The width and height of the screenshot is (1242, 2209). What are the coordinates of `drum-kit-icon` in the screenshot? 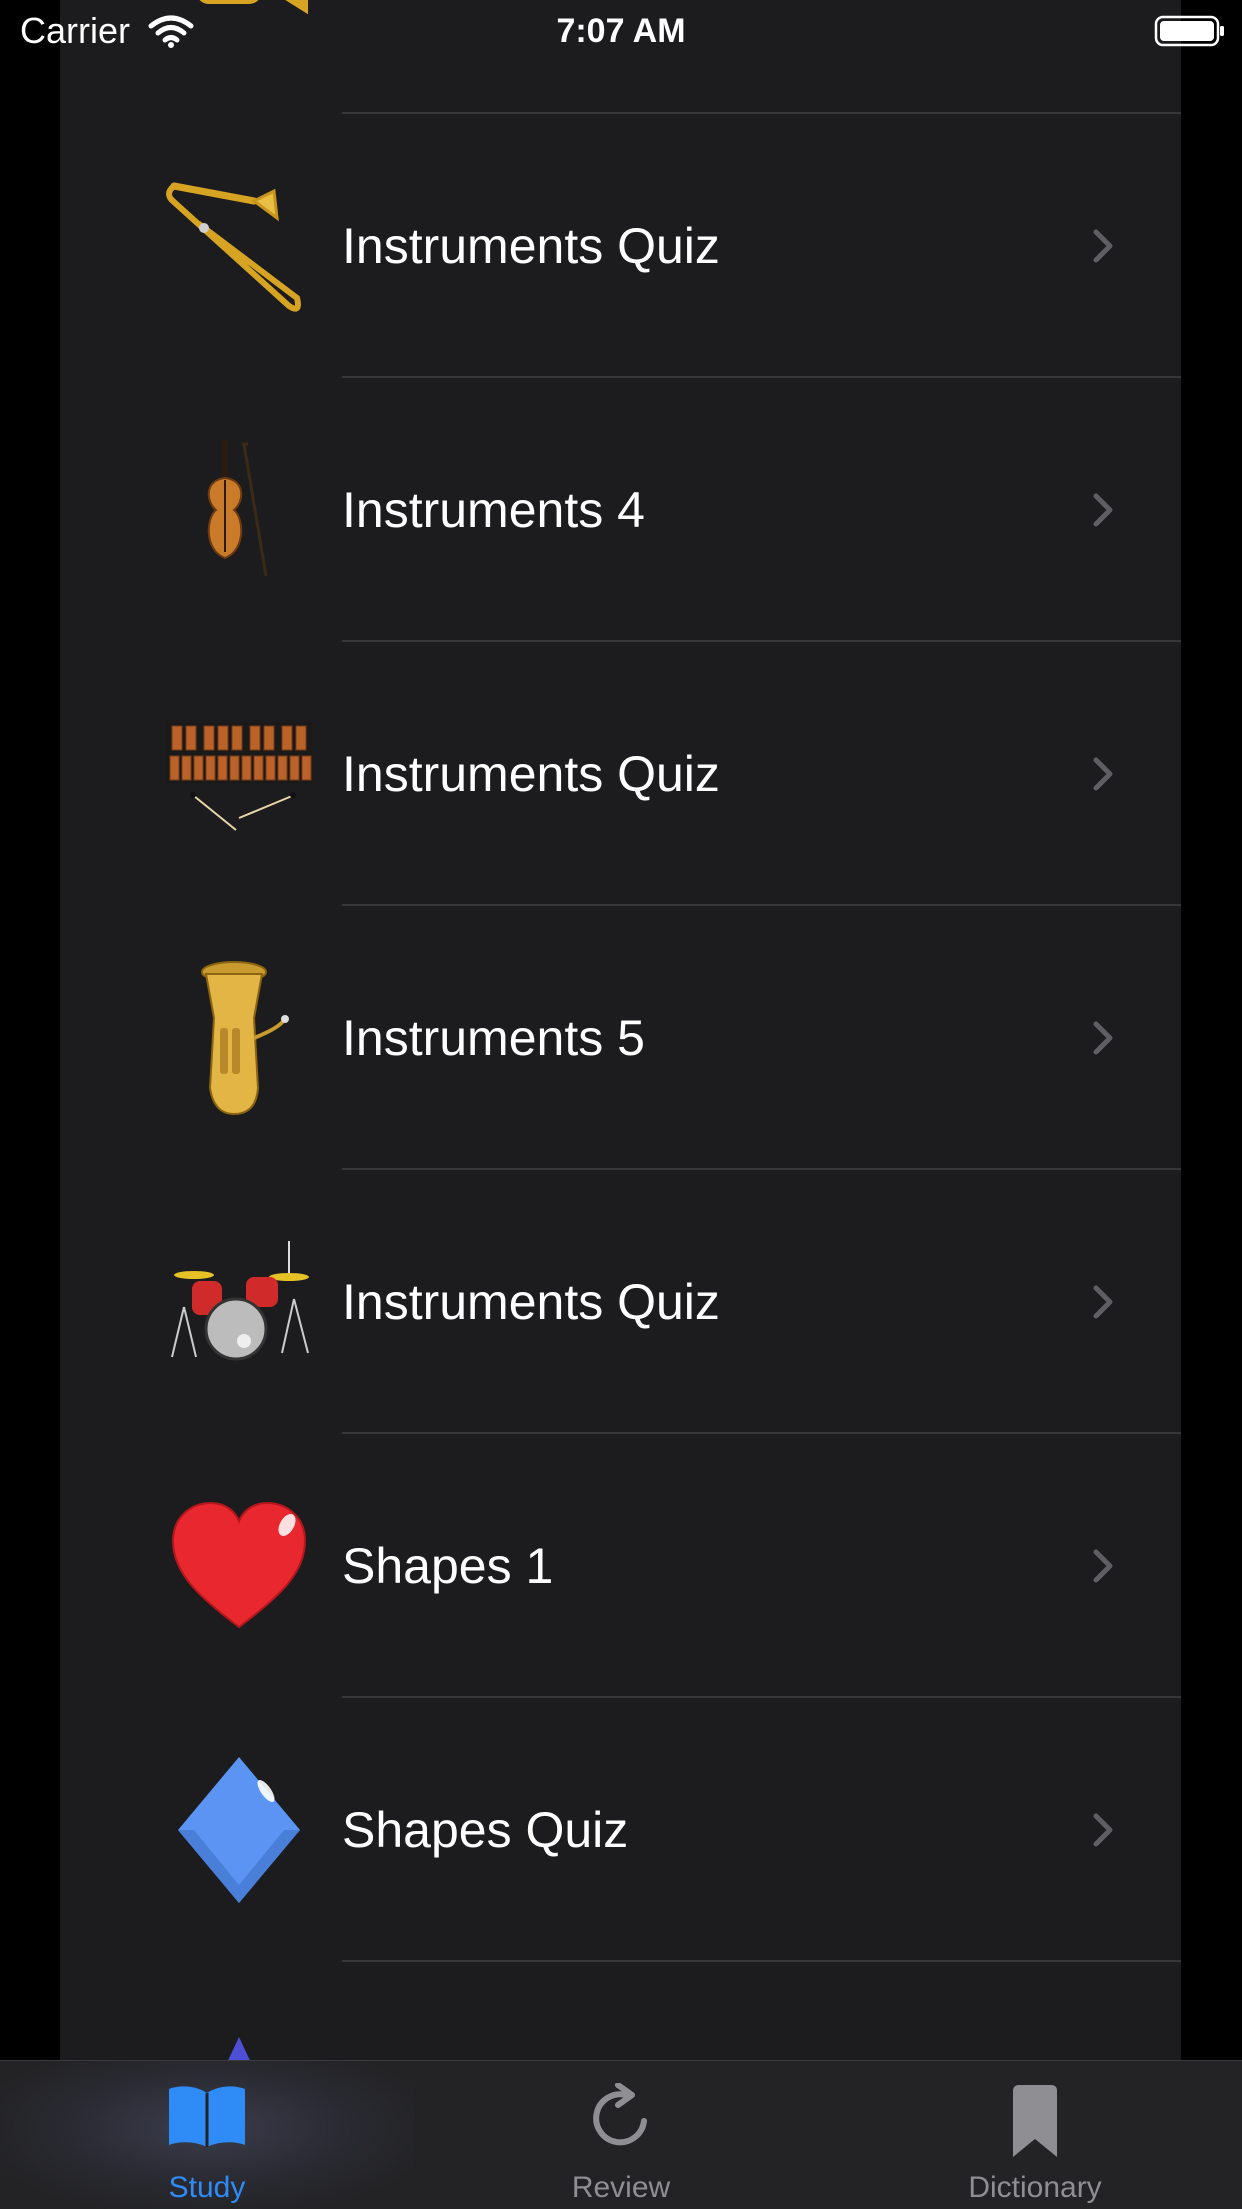 It's located at (239, 1302).